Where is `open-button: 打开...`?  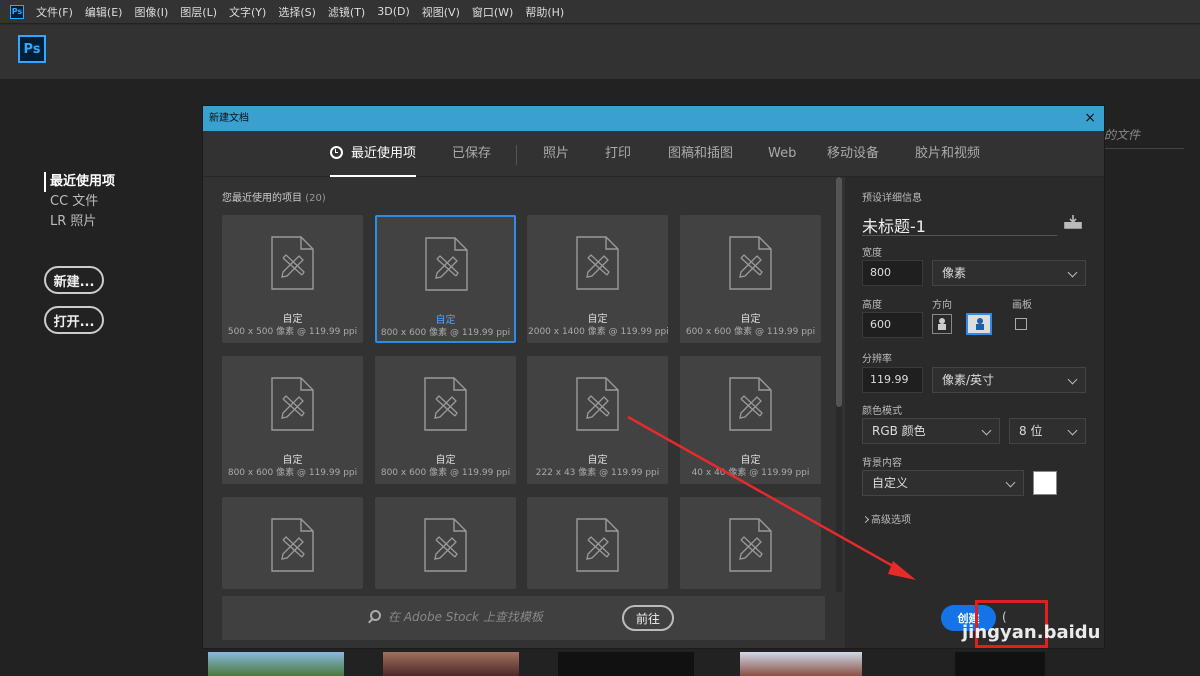 open-button: 打开... is located at coordinates (74, 320).